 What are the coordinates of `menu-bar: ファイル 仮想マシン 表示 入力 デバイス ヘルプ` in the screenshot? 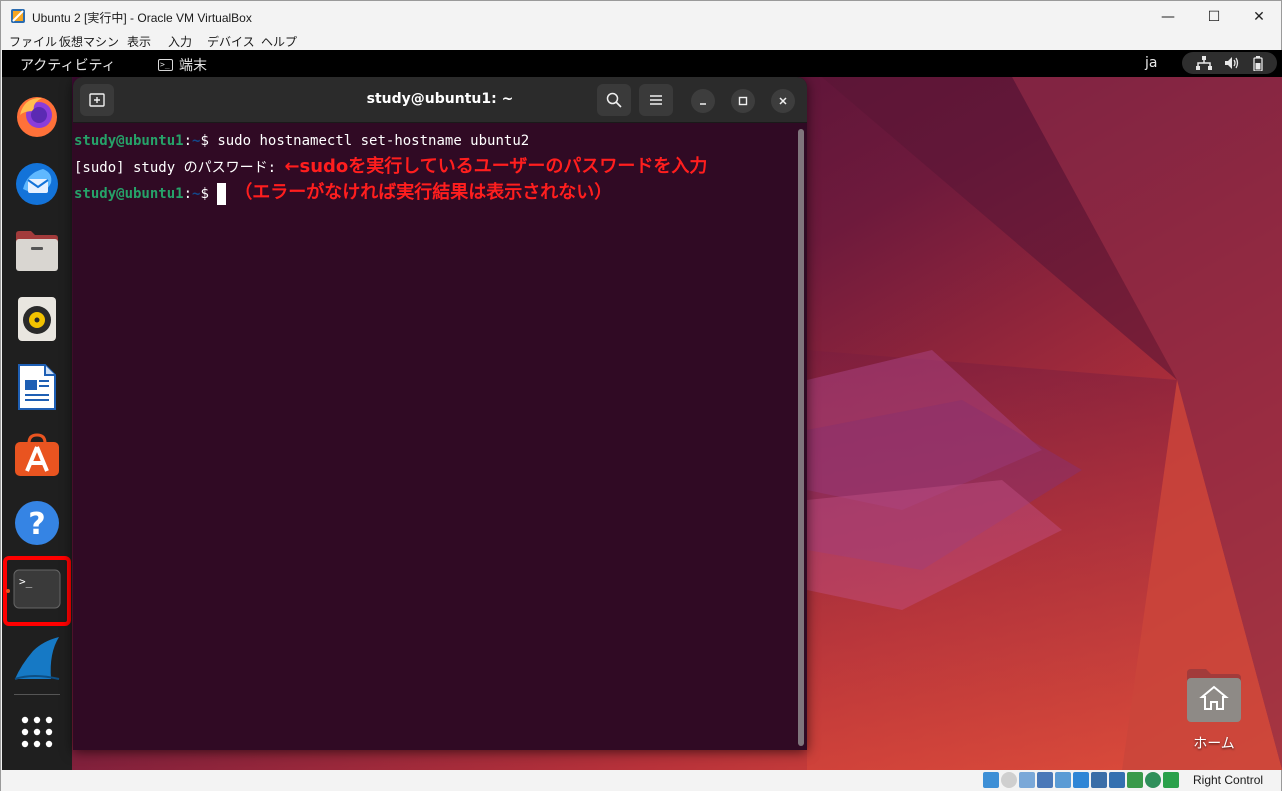 It's located at (641, 41).